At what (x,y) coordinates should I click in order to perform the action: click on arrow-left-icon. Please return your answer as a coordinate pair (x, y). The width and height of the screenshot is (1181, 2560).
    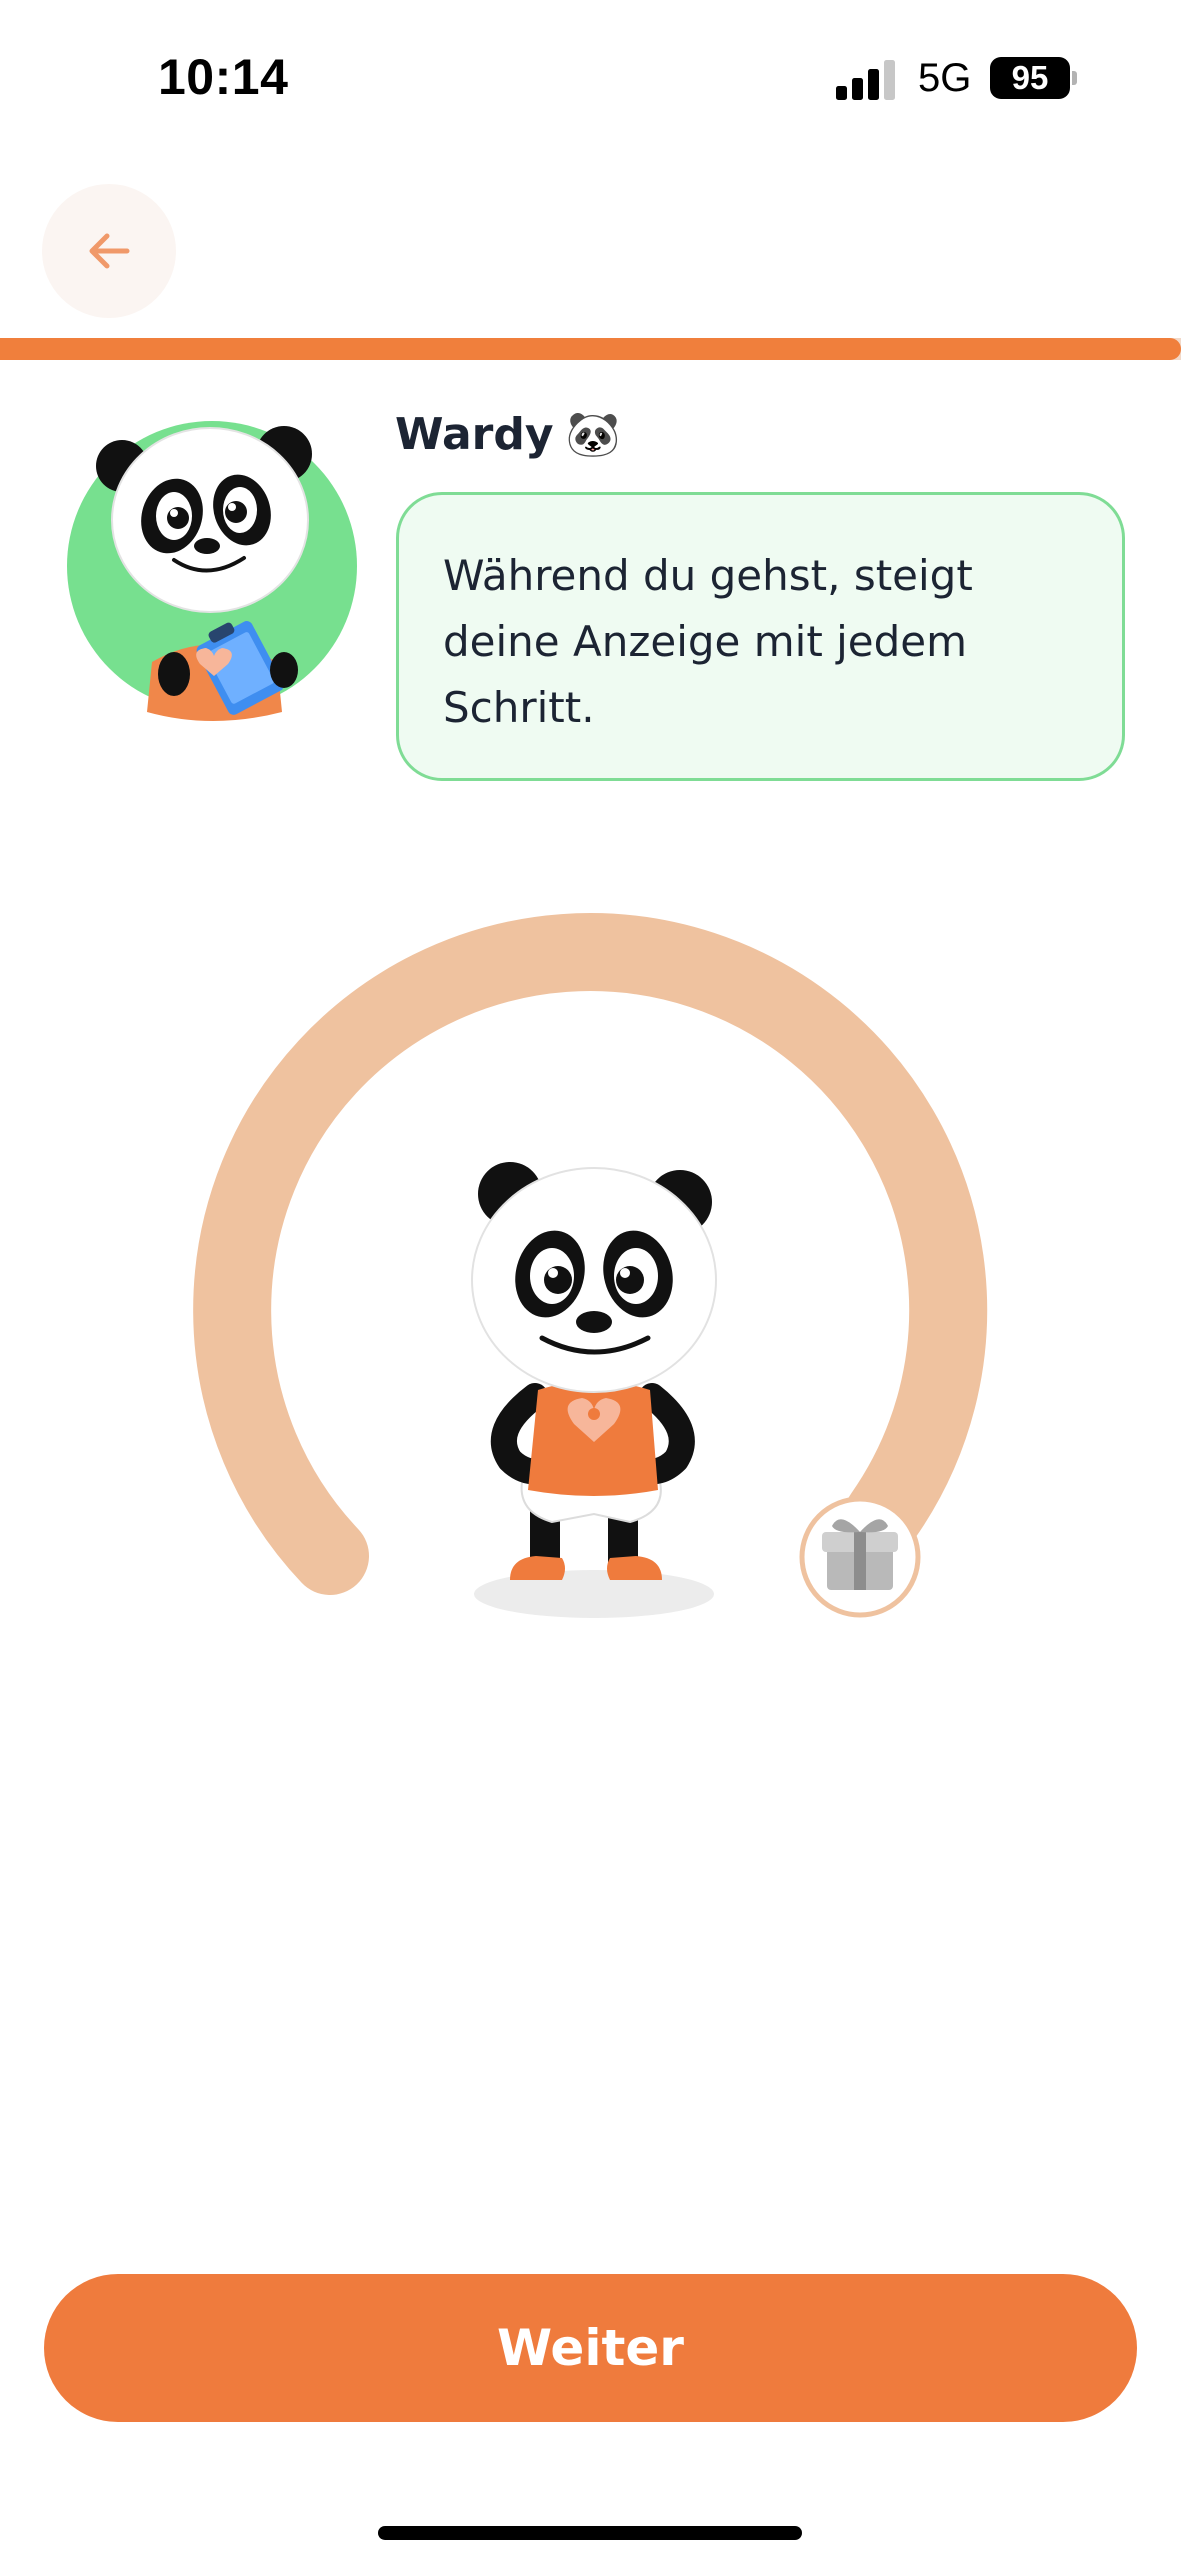
    Looking at the image, I should click on (109, 251).